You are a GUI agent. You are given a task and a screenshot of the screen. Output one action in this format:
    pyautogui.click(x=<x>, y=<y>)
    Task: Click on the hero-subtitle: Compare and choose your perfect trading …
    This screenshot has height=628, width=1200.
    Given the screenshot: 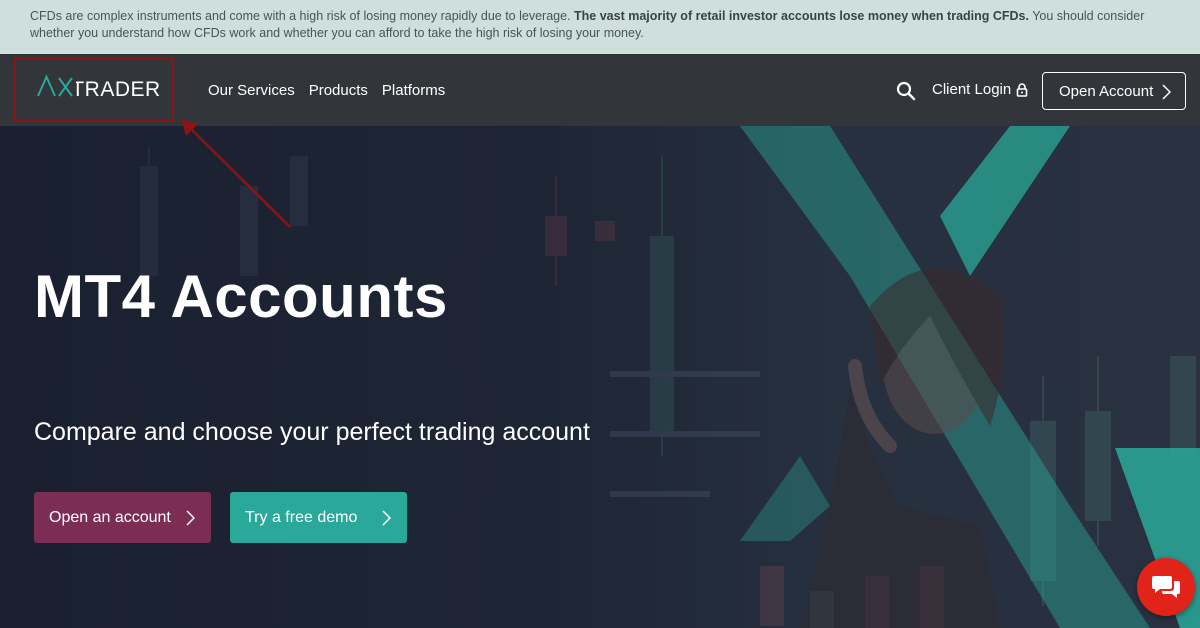 What is the action you would take?
    pyautogui.click(x=312, y=432)
    